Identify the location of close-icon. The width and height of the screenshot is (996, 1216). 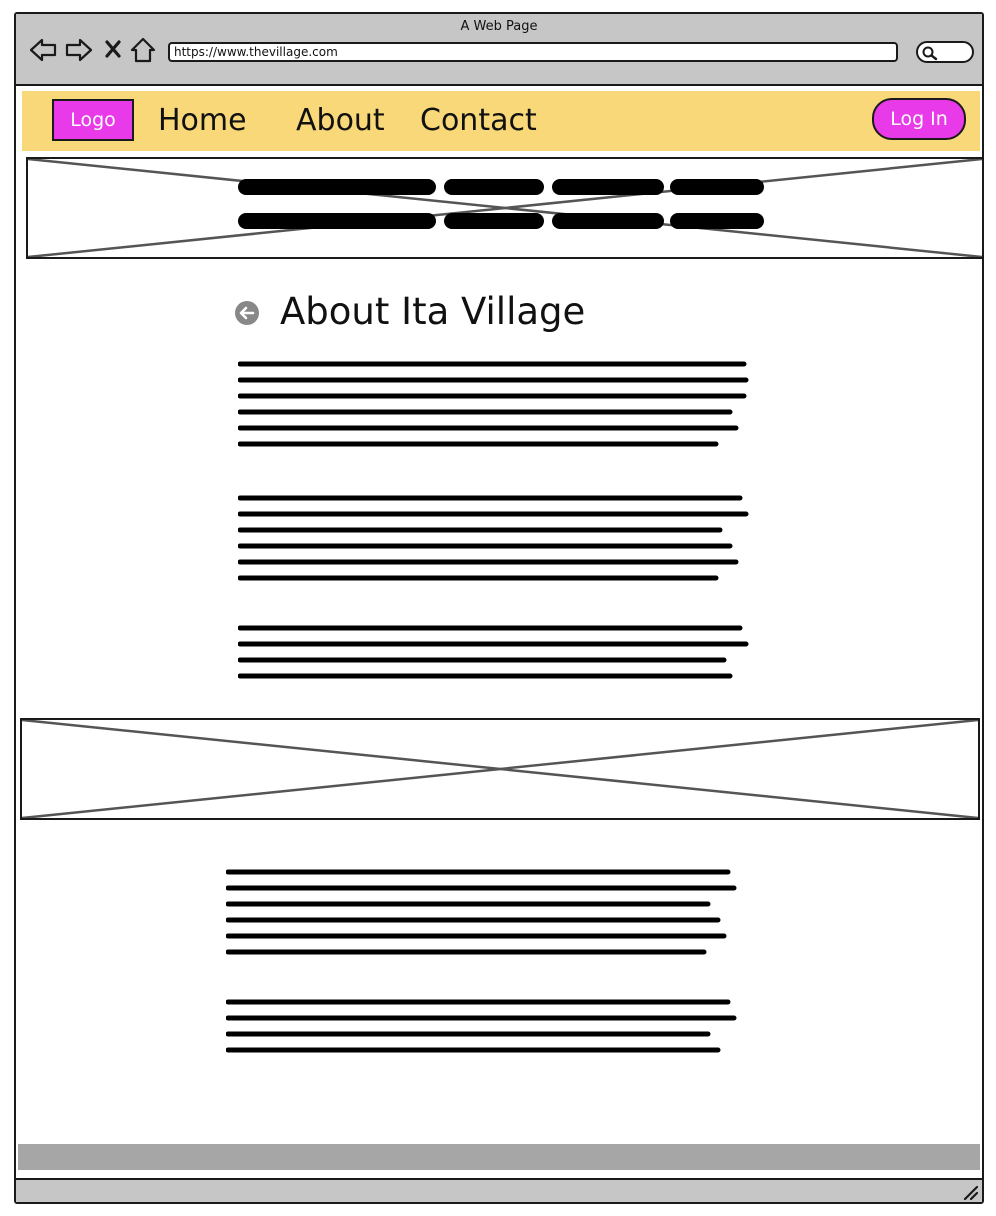
(113, 50).